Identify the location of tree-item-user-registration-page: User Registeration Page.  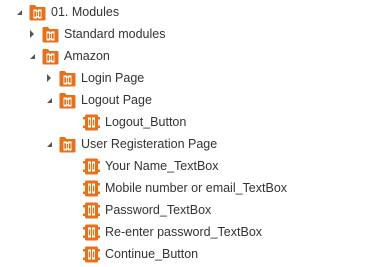
(130, 144).